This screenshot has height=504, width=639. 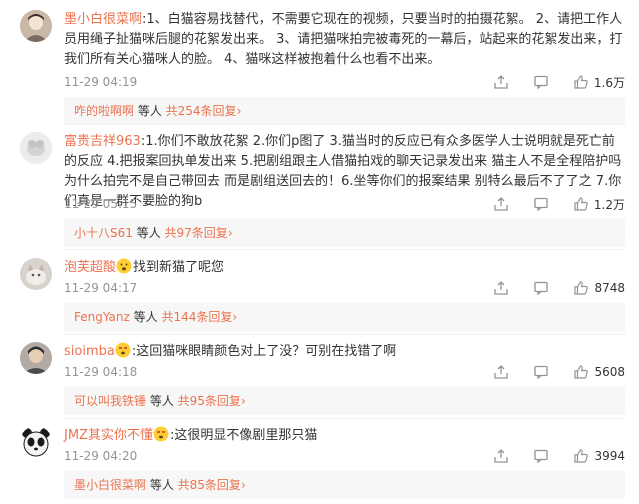 I want to click on comment-content: :这很明显不像剧里那只猫, so click(x=243, y=435).